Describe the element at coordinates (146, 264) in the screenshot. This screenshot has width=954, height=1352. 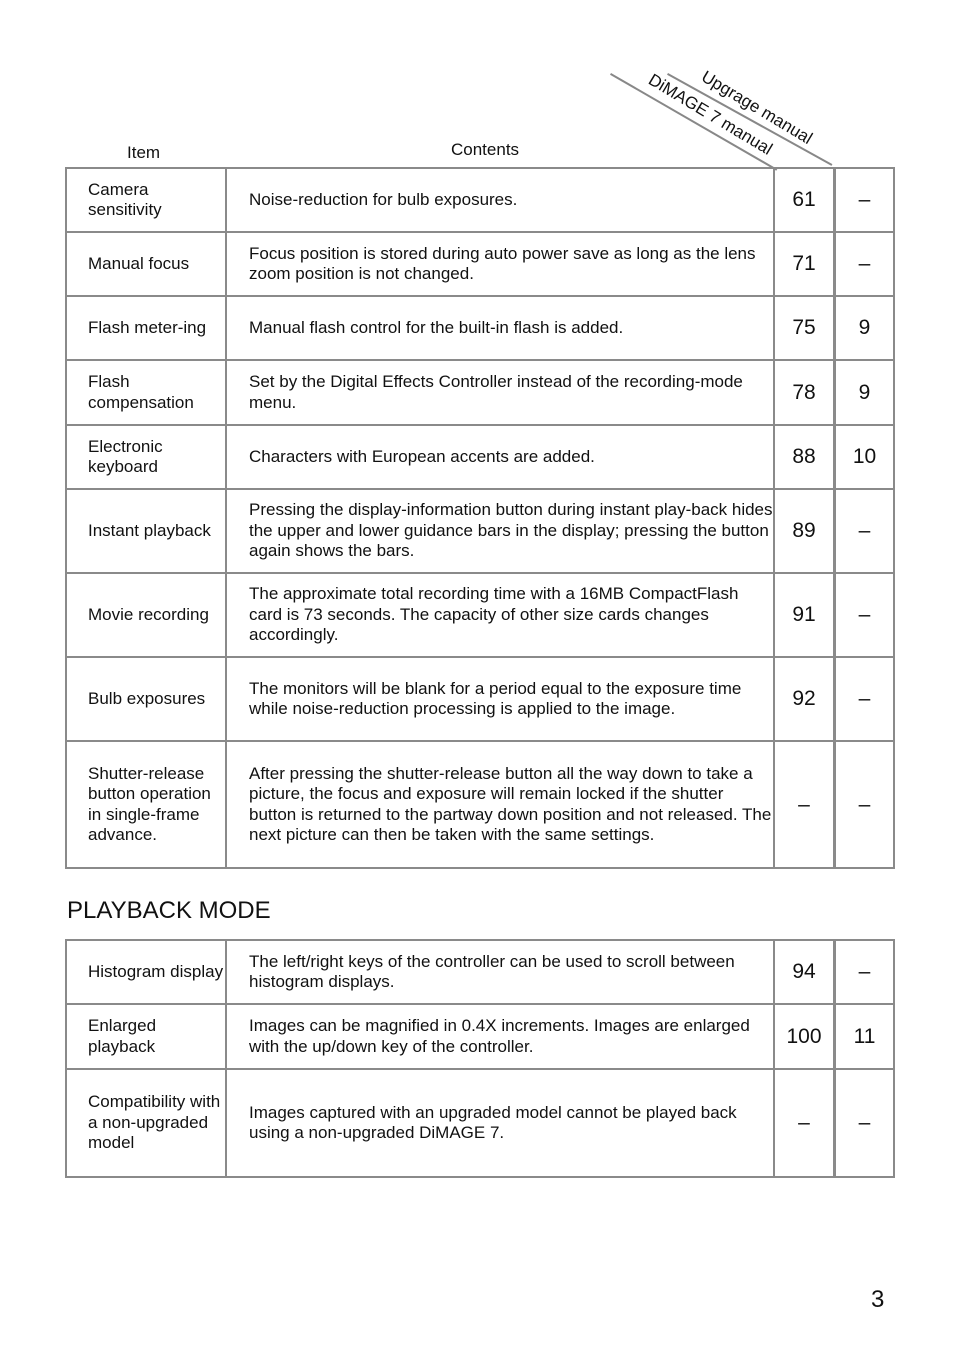
I see `item-cell: Manual focus` at that location.